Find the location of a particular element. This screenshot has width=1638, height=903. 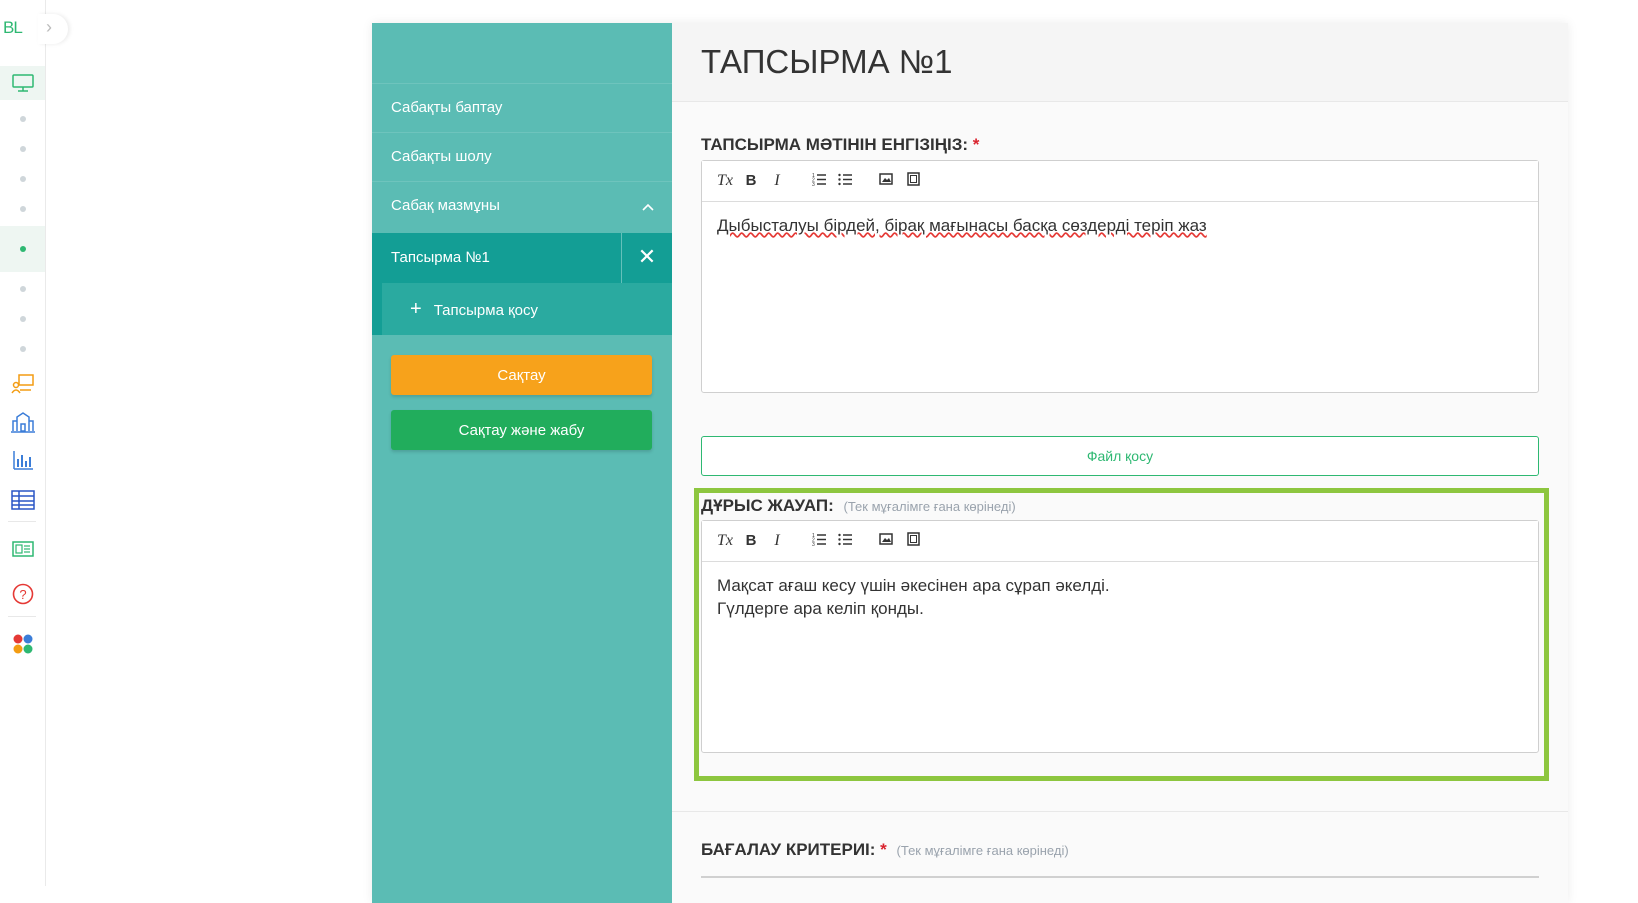

sidebar-item-label: Тапсырма №1 is located at coordinates (440, 257).